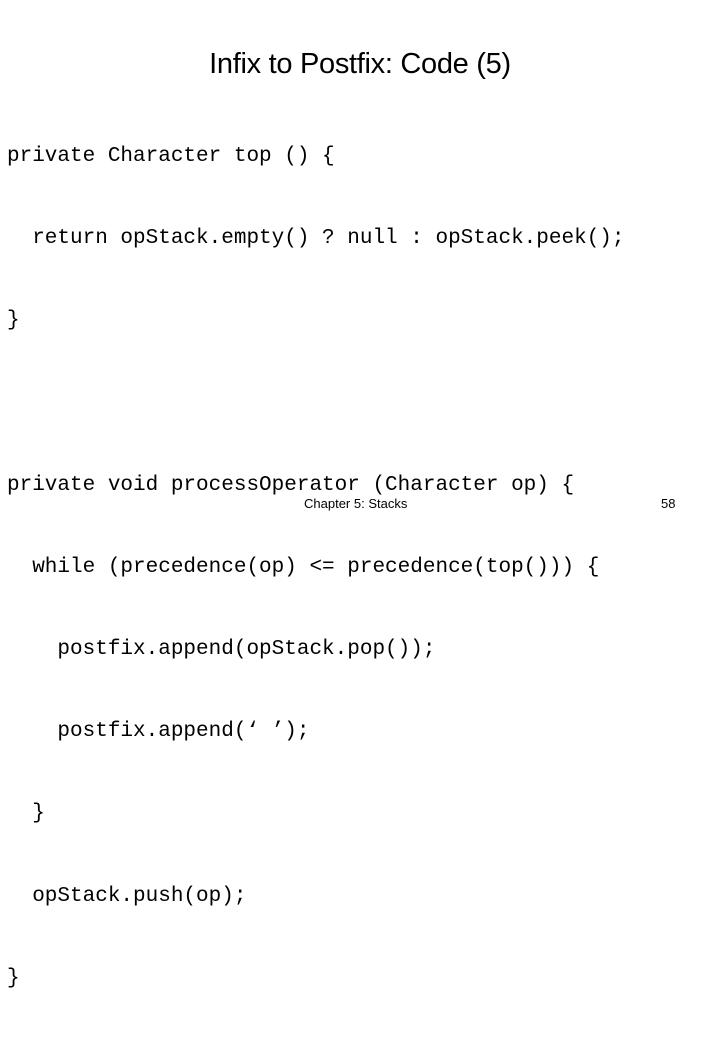 This screenshot has height=1047, width=720. What do you see at coordinates (356, 503) in the screenshot?
I see `footer-chapter: Chapter 5: Stacks` at bounding box center [356, 503].